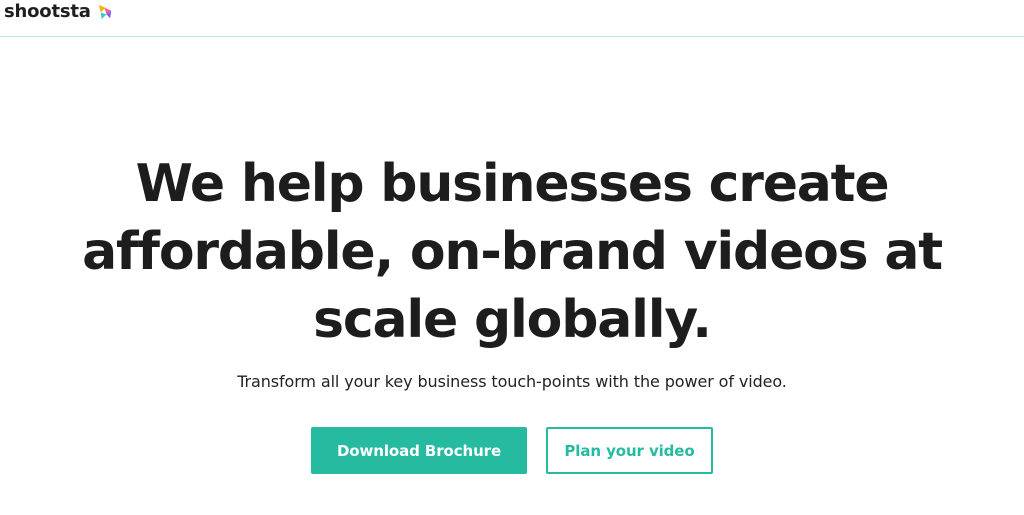 The image size is (1024, 515). What do you see at coordinates (512, 18) in the screenshot?
I see `top-navigation-bar: shootsta` at bounding box center [512, 18].